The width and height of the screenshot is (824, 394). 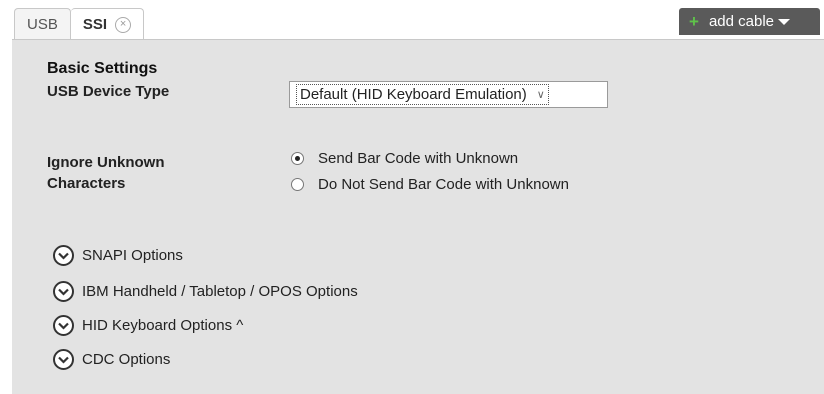 What do you see at coordinates (123, 24) in the screenshot?
I see `close-tab-icon: ×` at bounding box center [123, 24].